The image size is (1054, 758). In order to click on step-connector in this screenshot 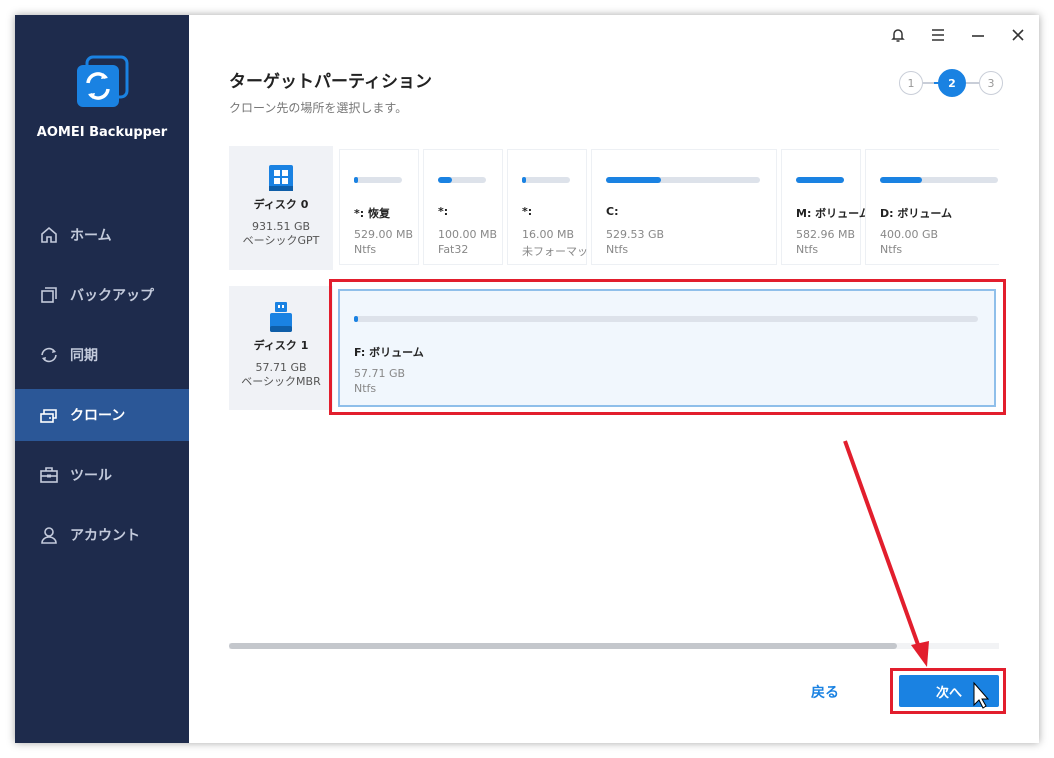, I will do `click(972, 83)`.